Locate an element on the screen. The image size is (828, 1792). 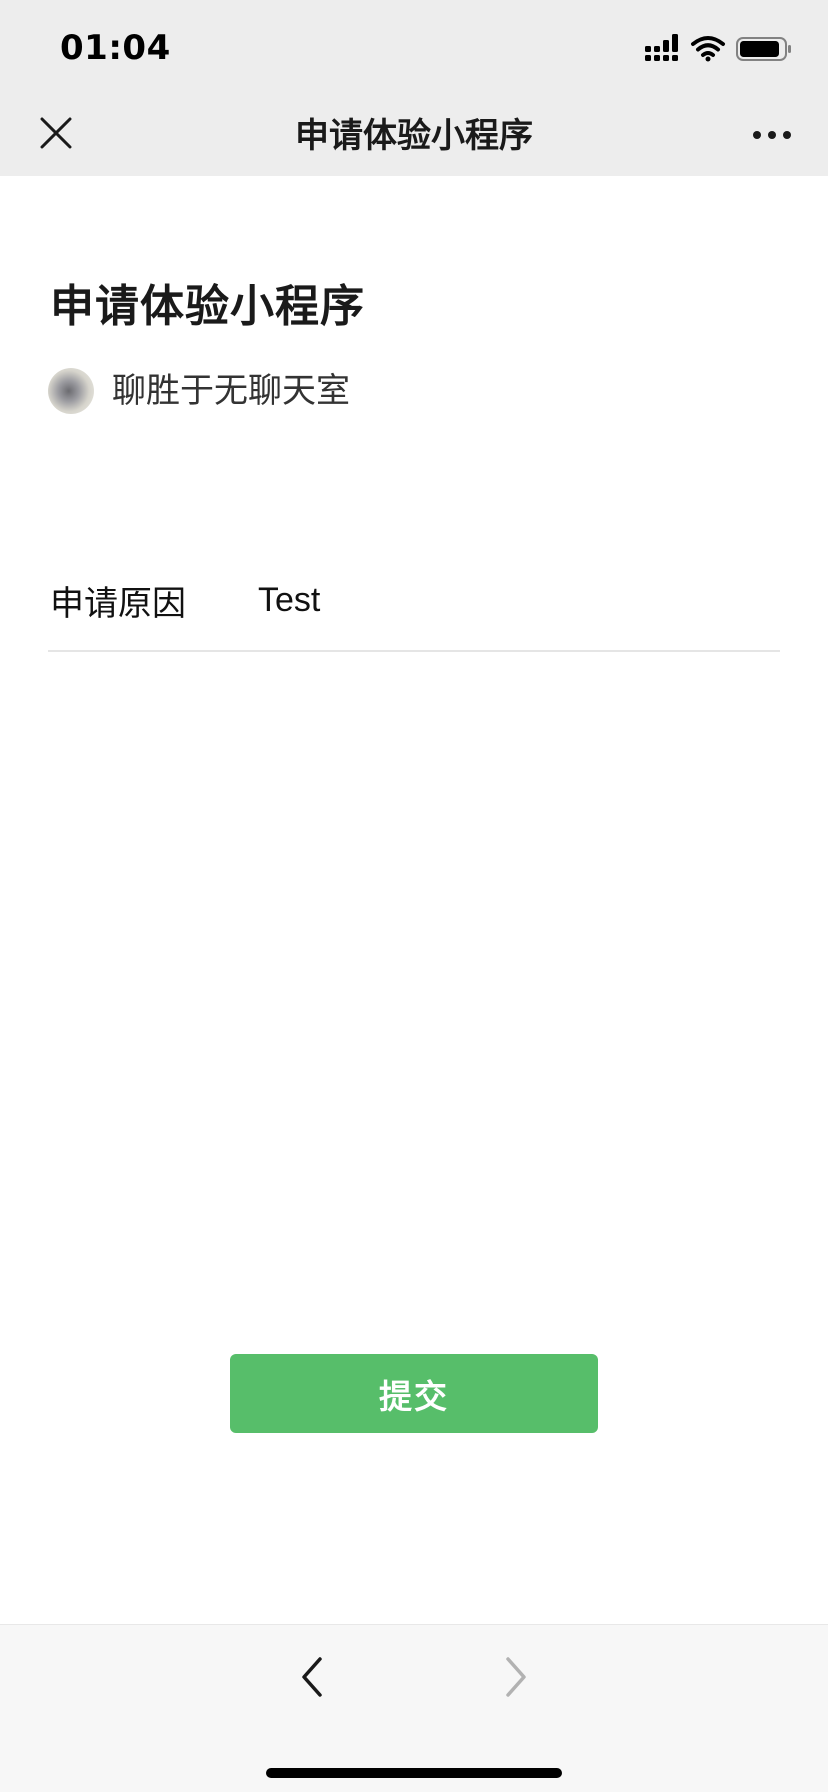
home-indicator is located at coordinates (414, 1773).